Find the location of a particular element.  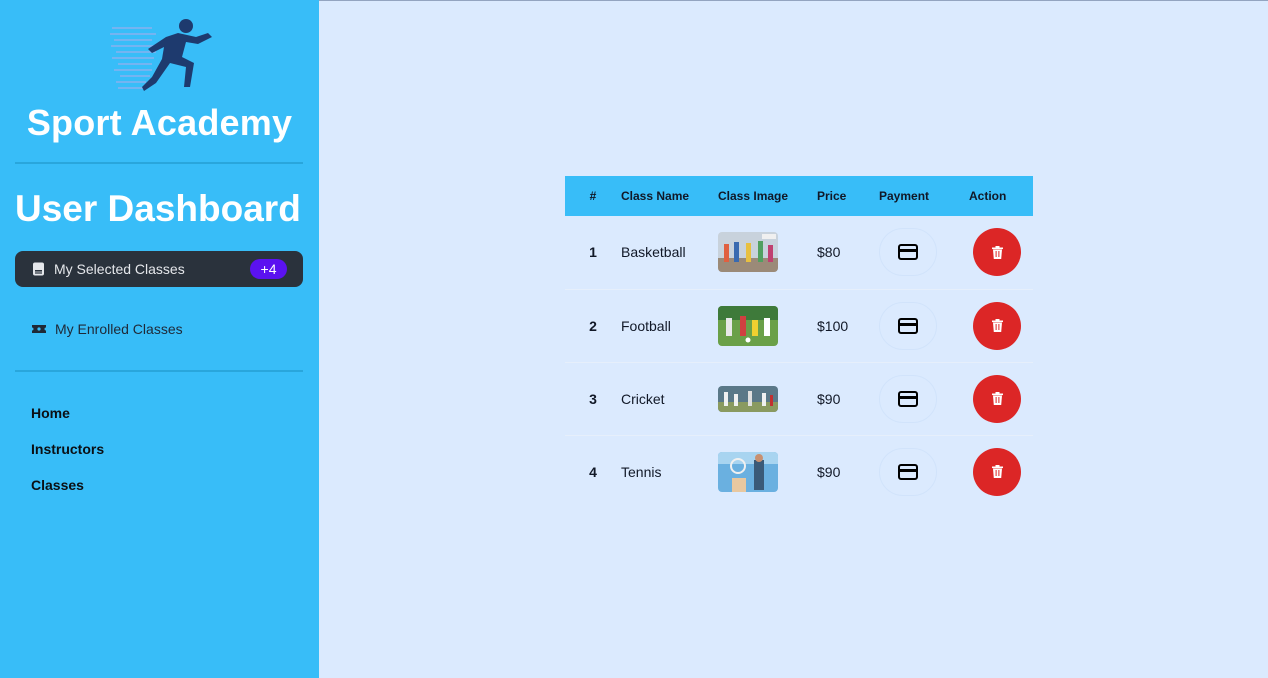

header-class-name: Class Name is located at coordinates (669, 196).